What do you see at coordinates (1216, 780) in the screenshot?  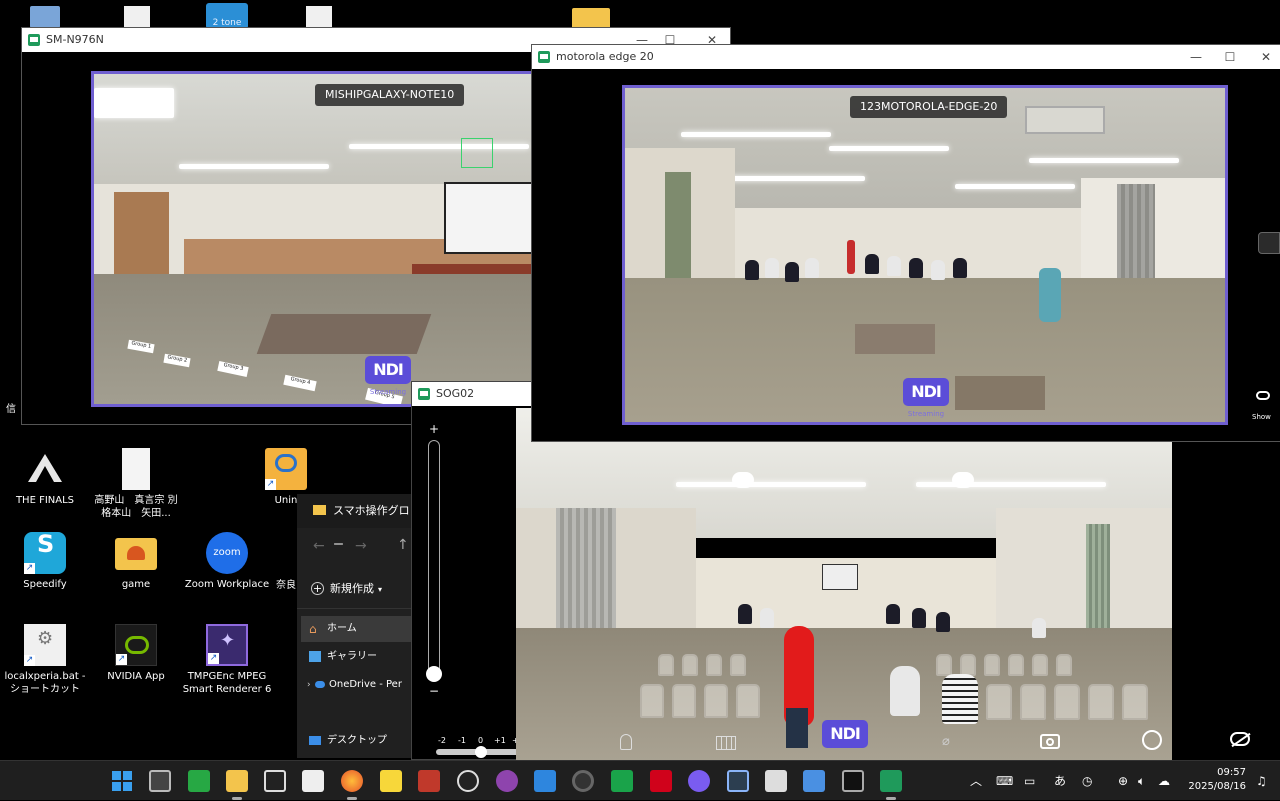 I see `clock: 09:57 2025/08/16` at bounding box center [1216, 780].